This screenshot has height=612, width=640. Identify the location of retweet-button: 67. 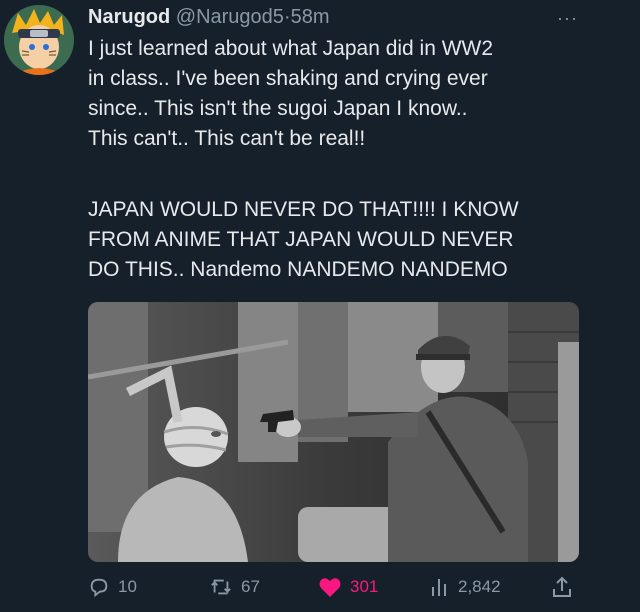
(234, 587).